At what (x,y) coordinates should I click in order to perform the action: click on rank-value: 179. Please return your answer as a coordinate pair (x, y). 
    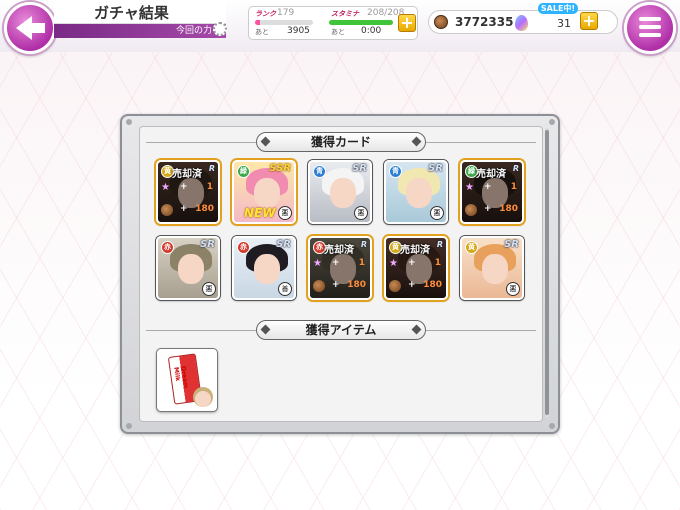
    Looking at the image, I should click on (286, 13).